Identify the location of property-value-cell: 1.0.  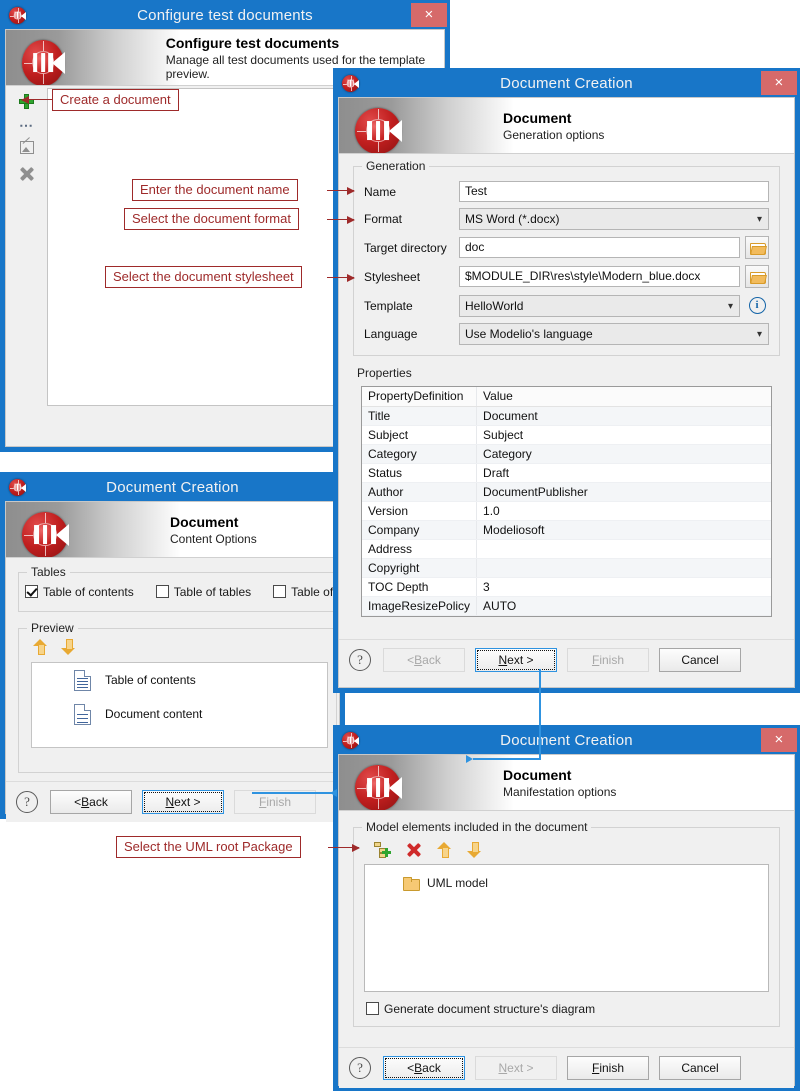
(623, 511).